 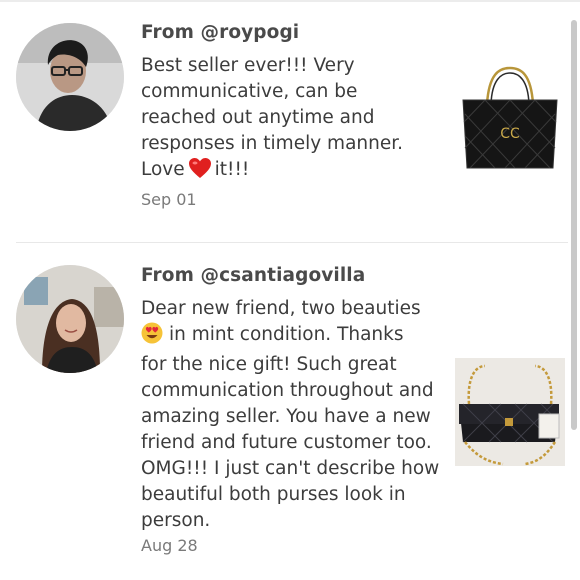 I want to click on quilted-tote-bag-photo: CC, so click(x=510, y=117).